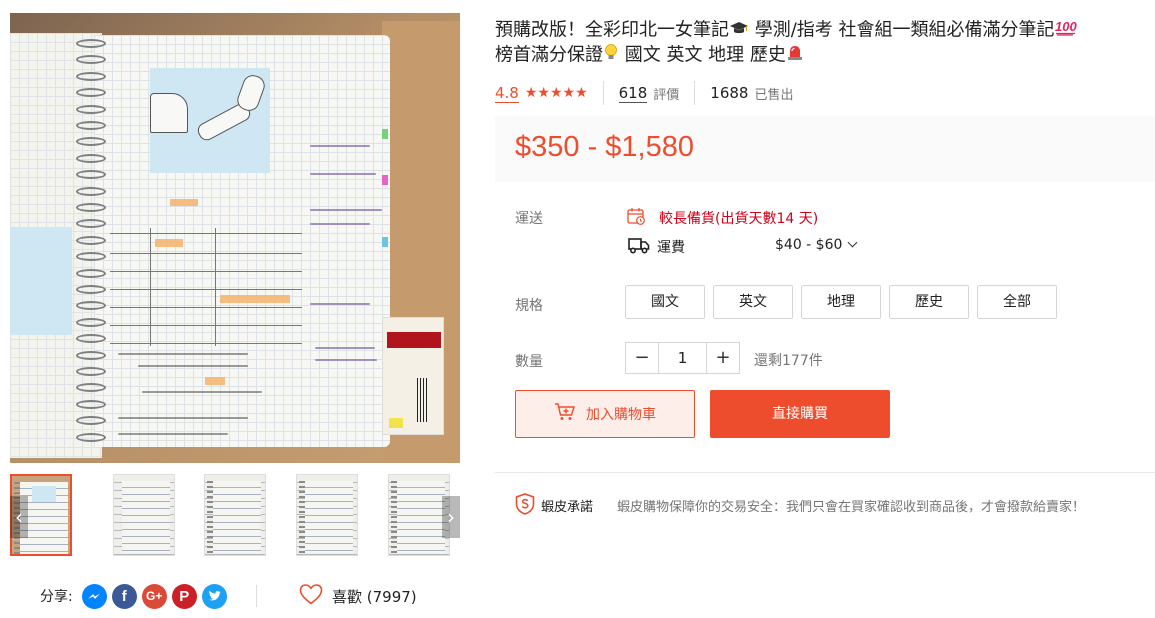 The image size is (1155, 618). I want to click on light-bulb-icon, so click(611, 55).